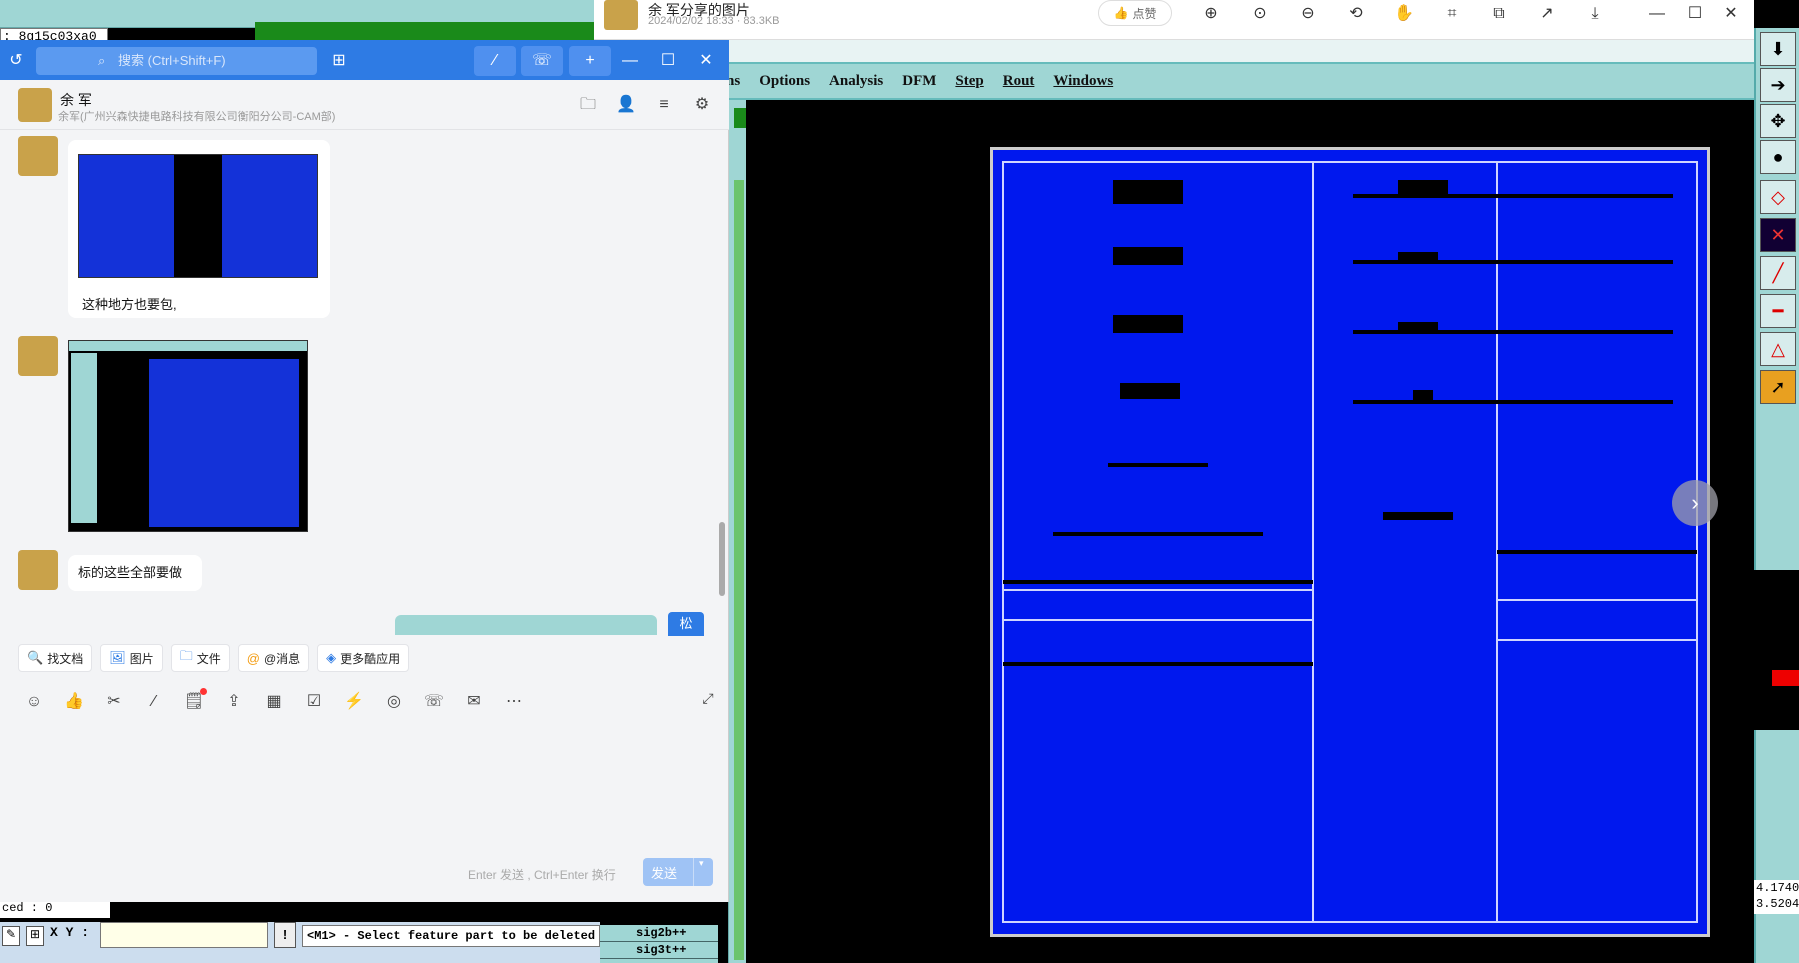  I want to click on find-doc-button: 🔍 找文档, so click(55, 658).